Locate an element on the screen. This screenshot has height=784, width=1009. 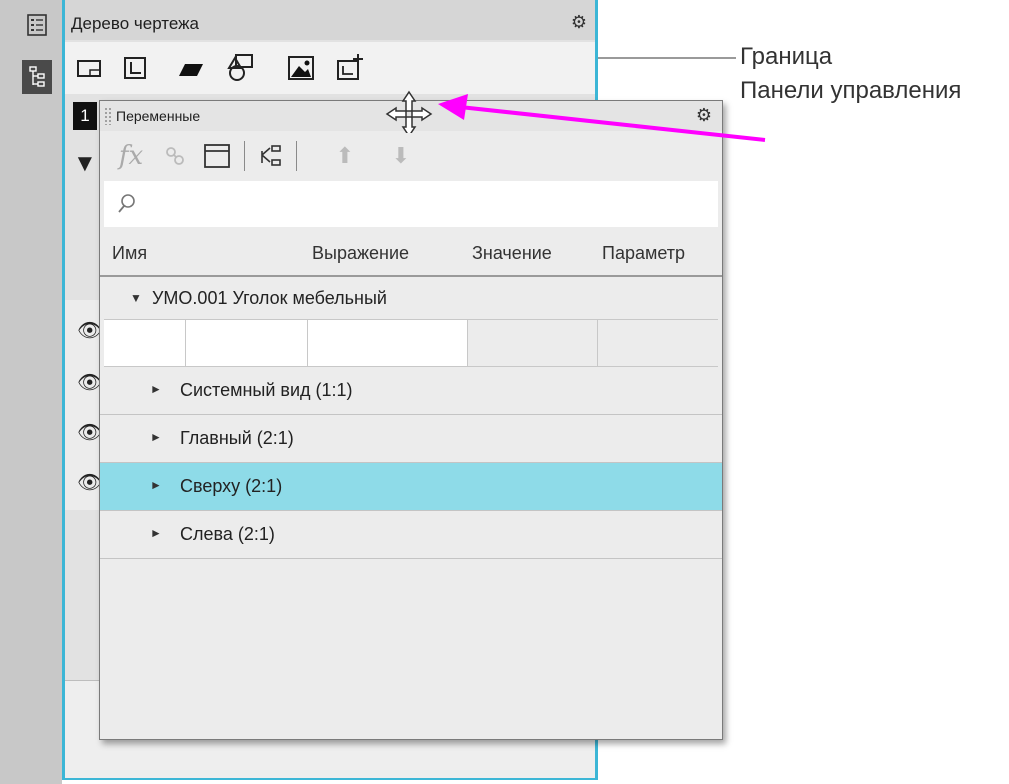
shapes-icon is located at coordinates (241, 68).